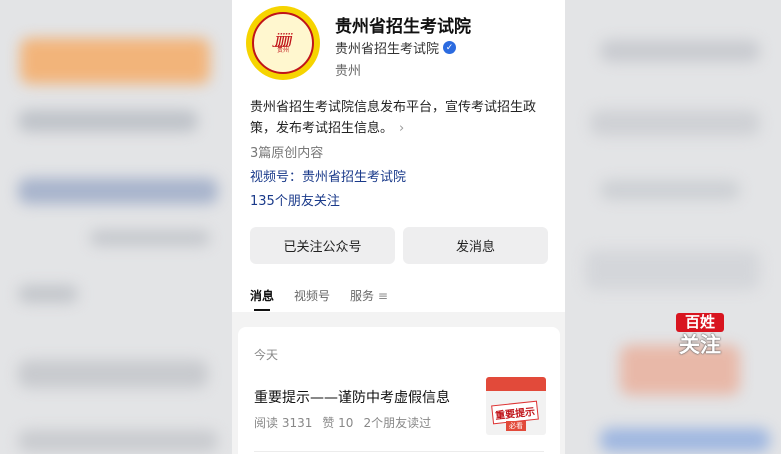 This screenshot has height=454, width=781. What do you see at coordinates (284, 39) in the screenshot?
I see `logo-mark: jjjjjj` at bounding box center [284, 39].